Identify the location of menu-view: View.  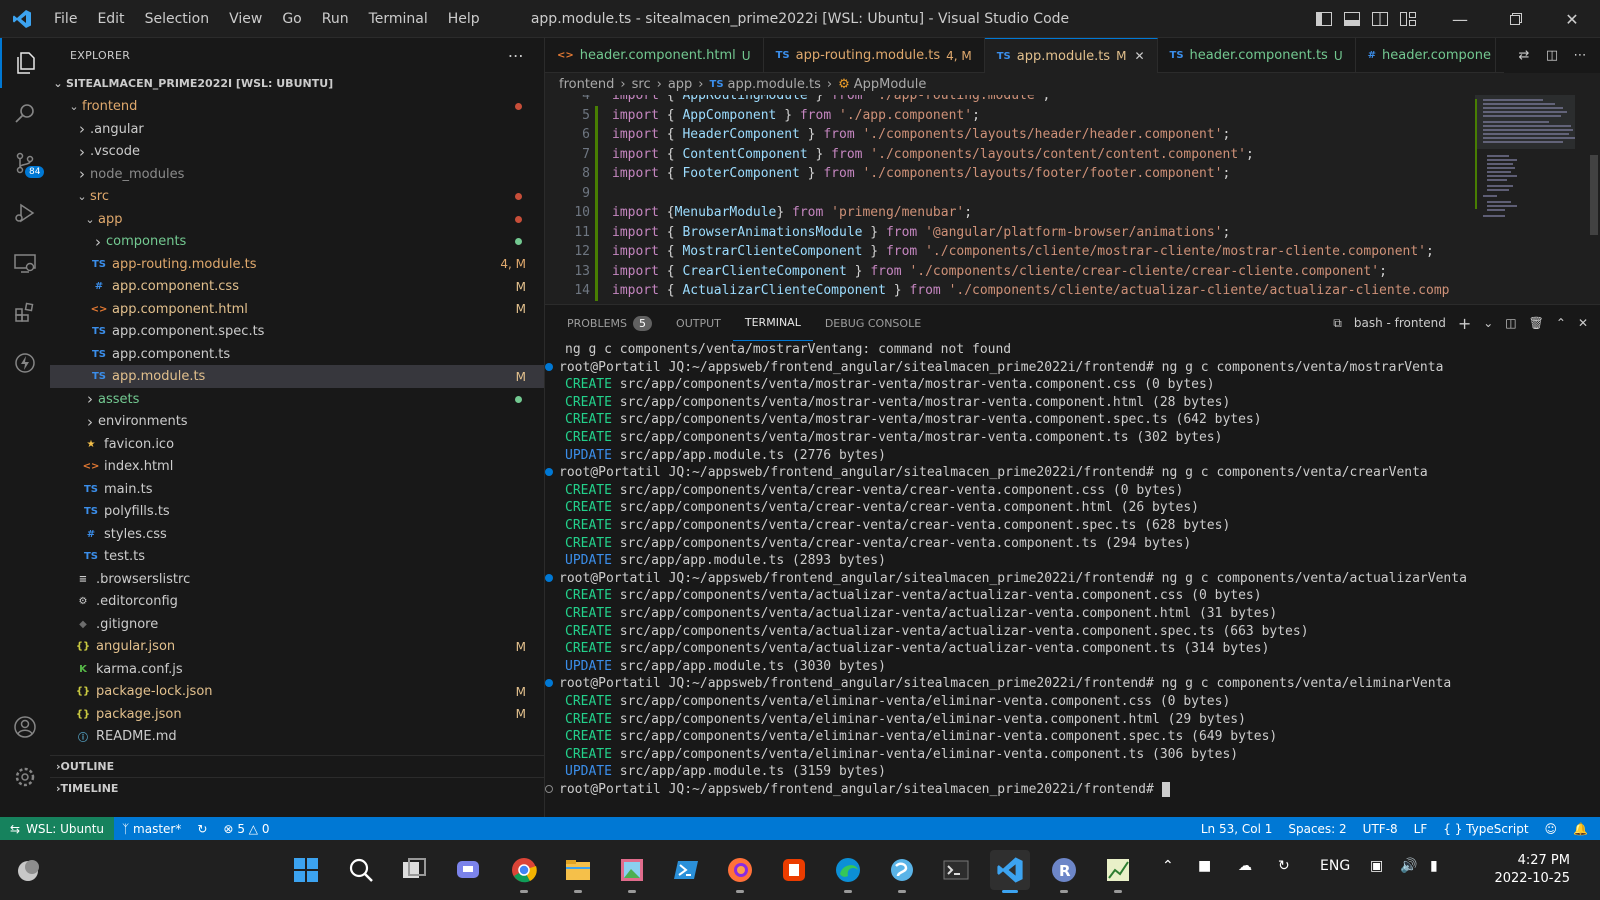
(245, 19).